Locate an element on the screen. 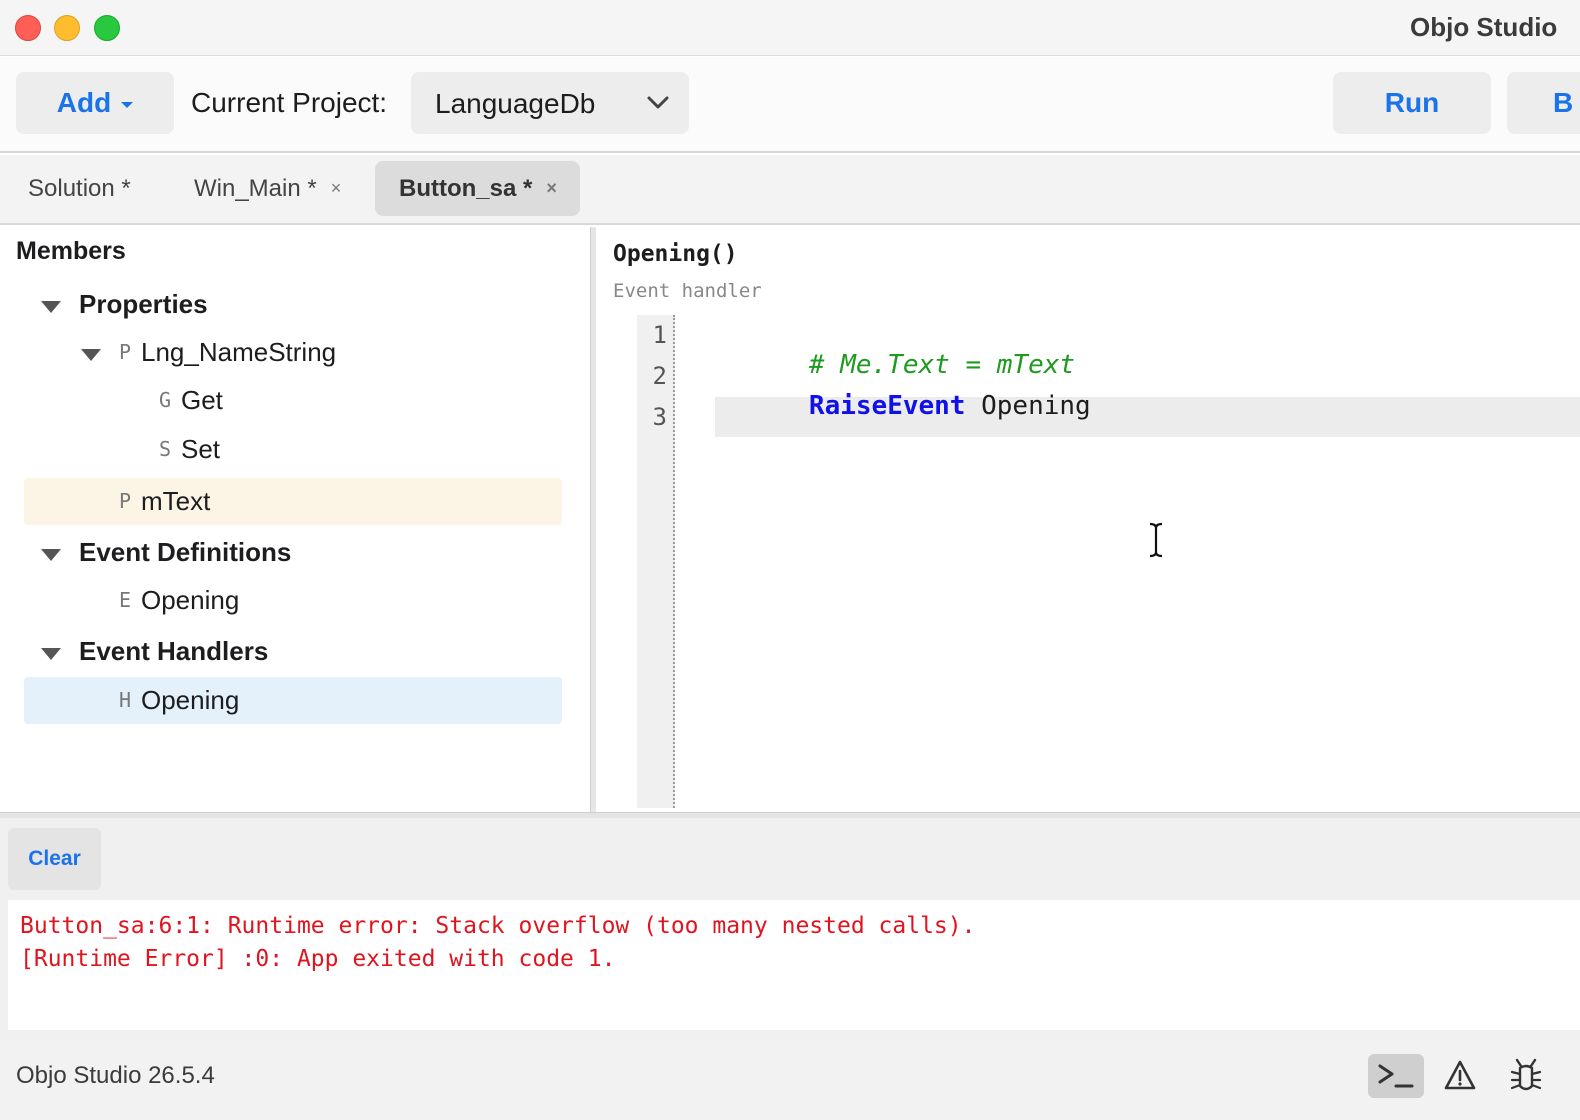 The height and width of the screenshot is (1120, 1580). toolbar: Add Current Project: LanguageDb Run B is located at coordinates (790, 105).